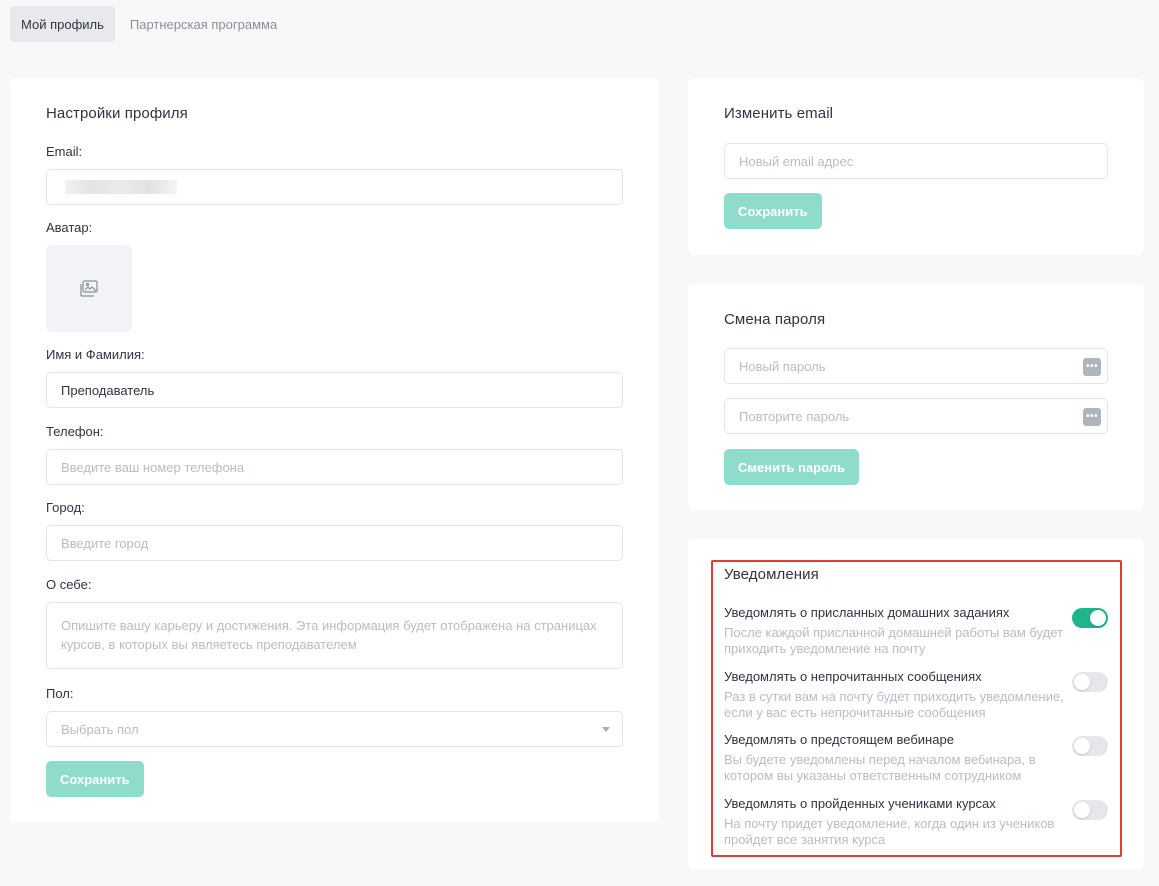  Describe the element at coordinates (775, 319) in the screenshot. I see `change-password-title: Смена пароля` at that location.